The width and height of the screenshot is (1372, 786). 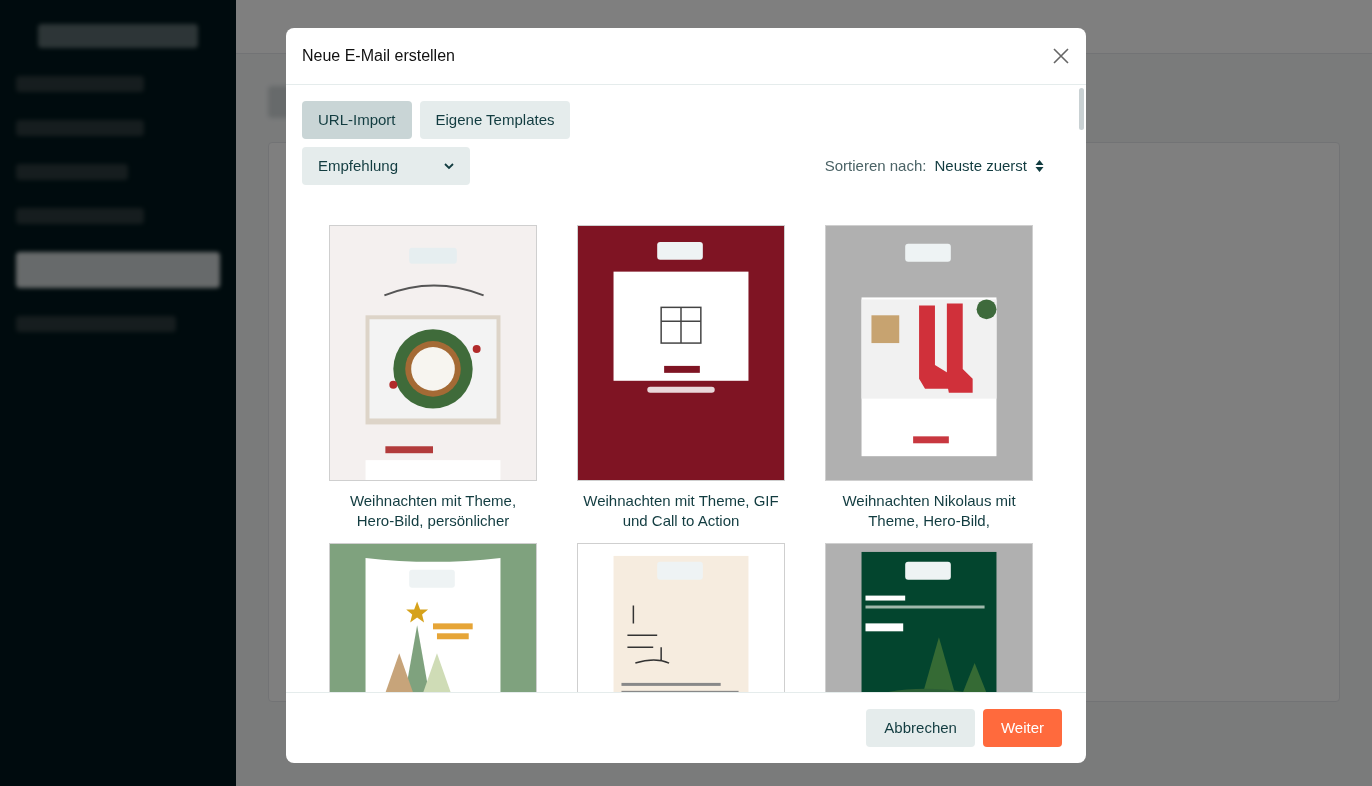 What do you see at coordinates (495, 120) in the screenshot?
I see `tab: Eigene Templates` at bounding box center [495, 120].